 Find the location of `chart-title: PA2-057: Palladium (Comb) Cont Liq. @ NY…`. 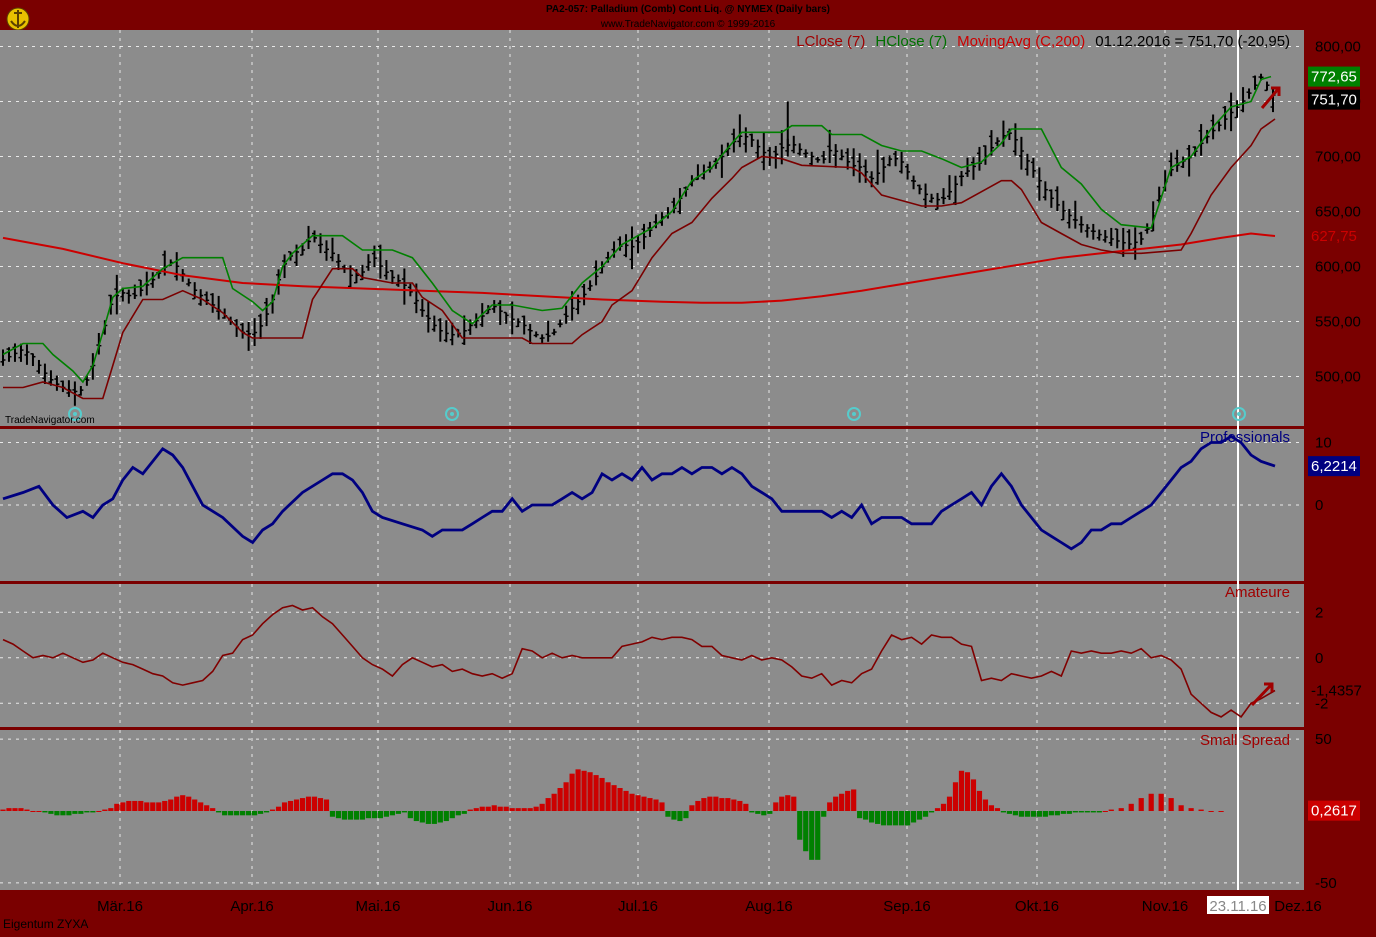

chart-title: PA2-057: Palladium (Comb) Cont Liq. @ NY… is located at coordinates (688, 9).